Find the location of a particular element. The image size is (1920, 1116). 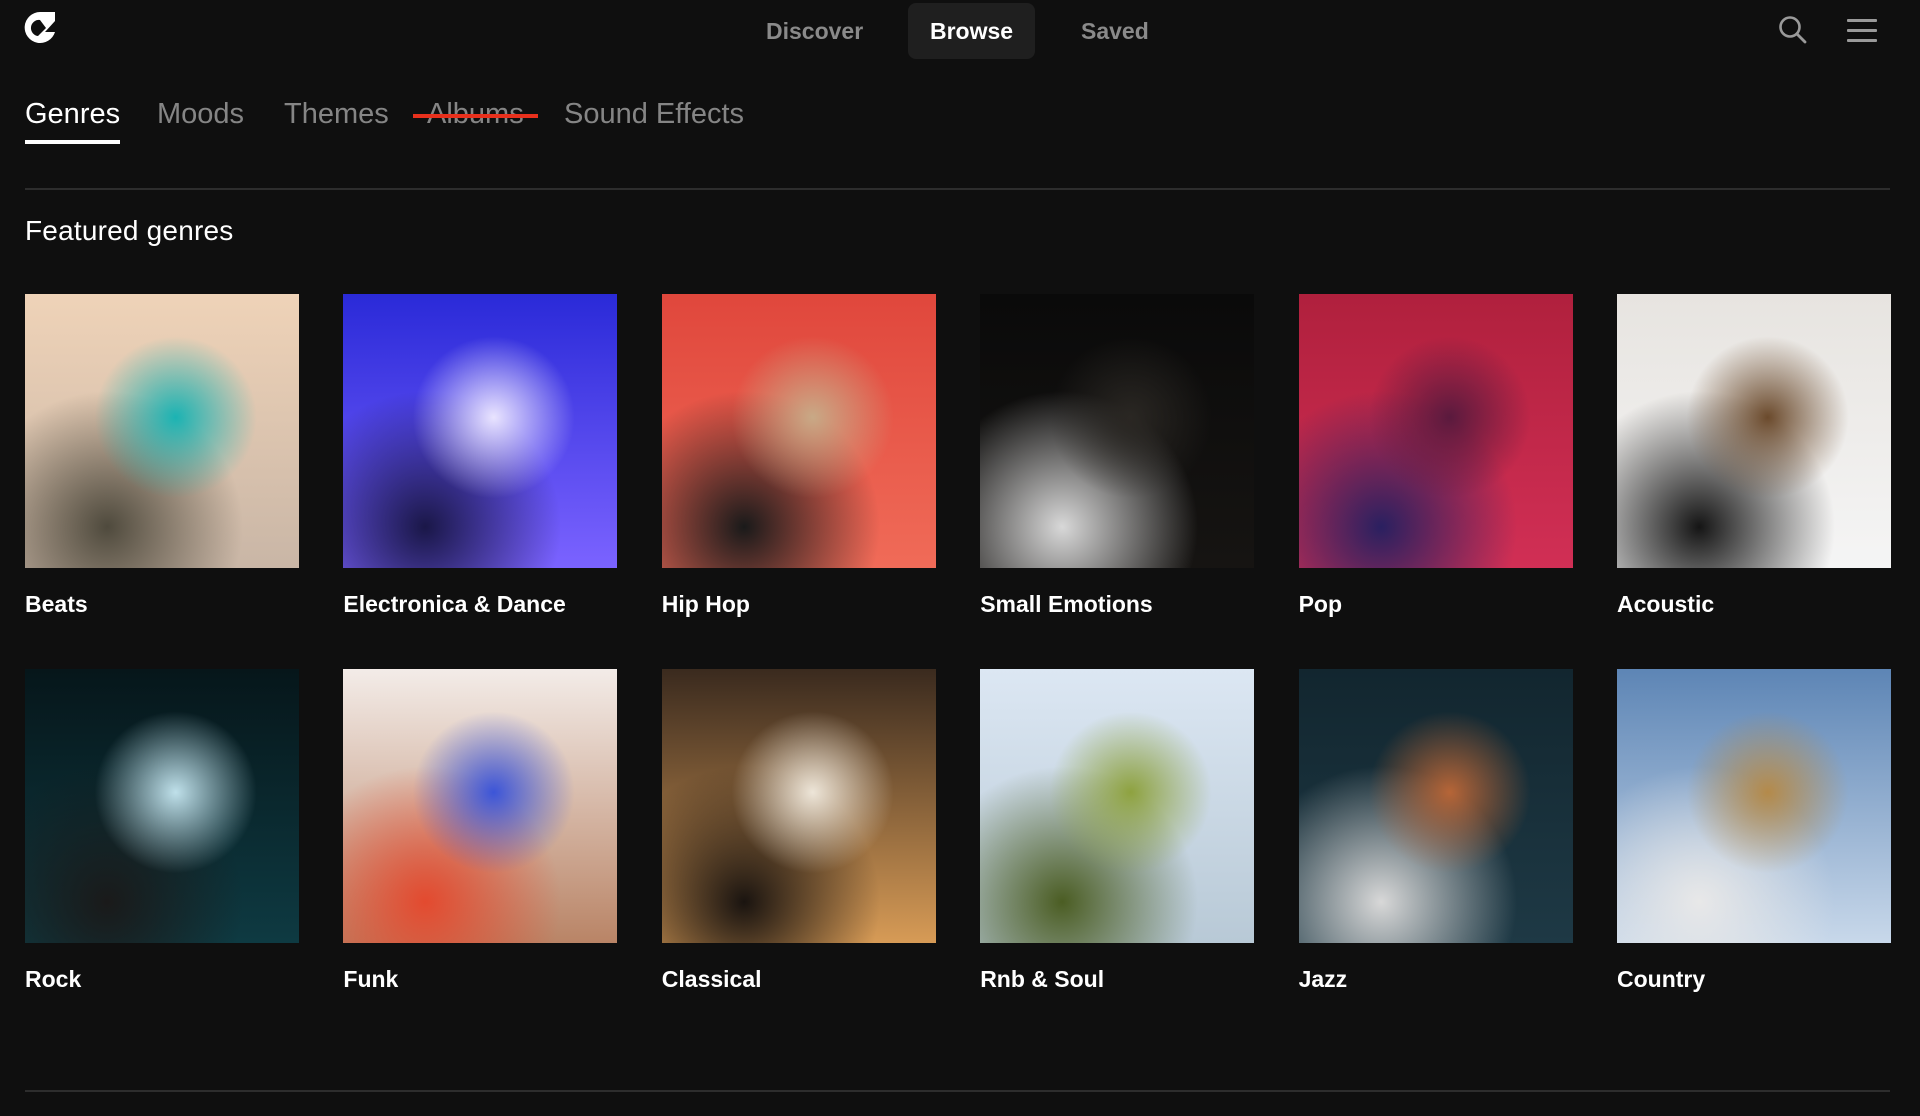

genre-label: Funk is located at coordinates (371, 979).